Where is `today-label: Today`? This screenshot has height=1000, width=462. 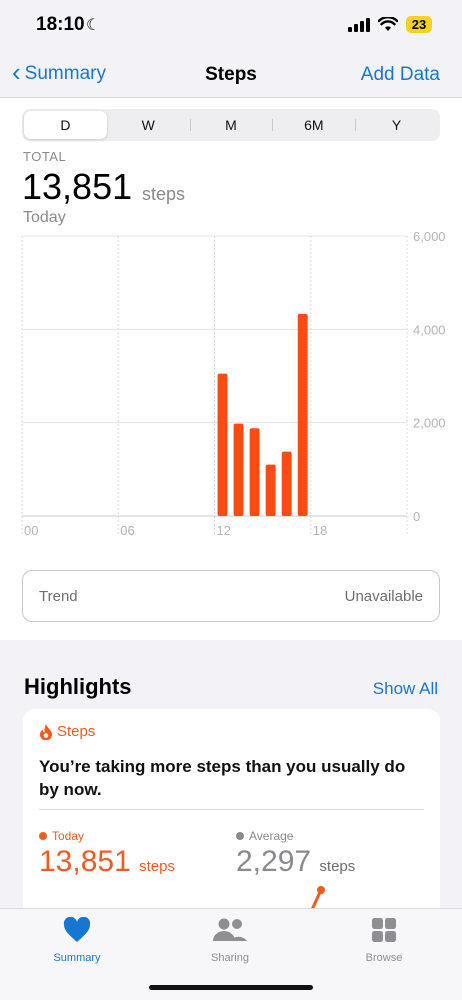
today-label: Today is located at coordinates (68, 836).